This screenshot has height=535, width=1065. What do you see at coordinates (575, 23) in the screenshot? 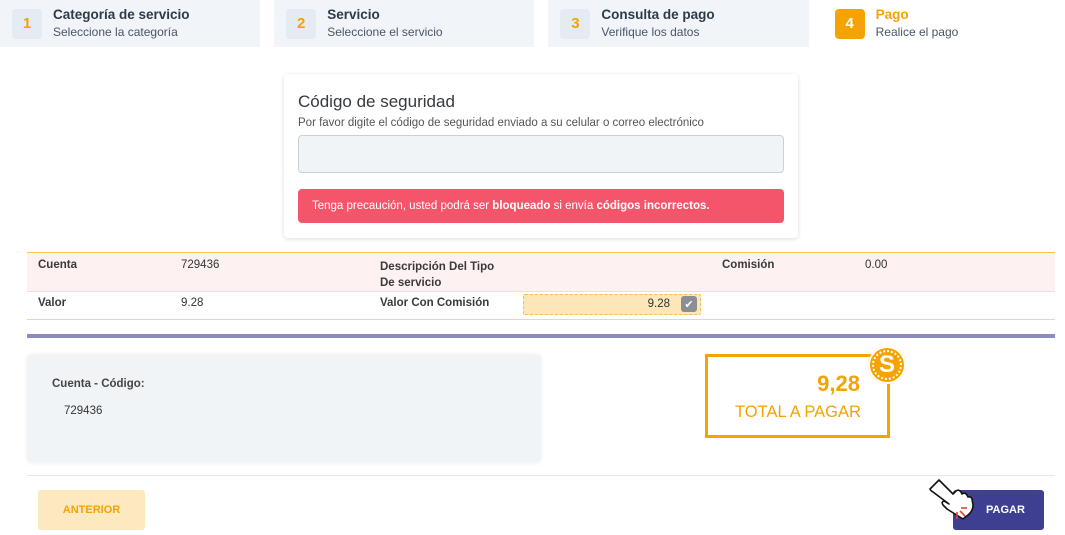
I see `step-number: 3` at bounding box center [575, 23].